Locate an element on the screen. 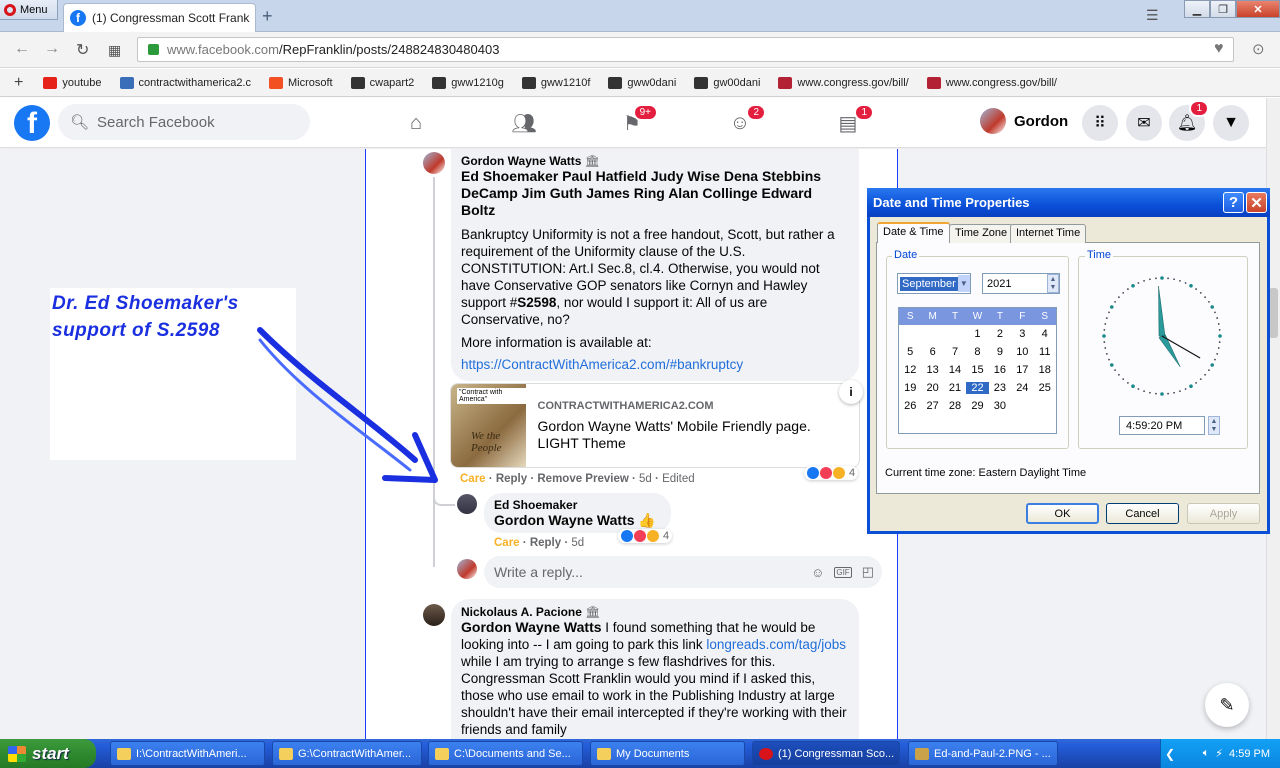 This screenshot has height=768, width=1280. opera-menu-button: Menu is located at coordinates (29, 10).